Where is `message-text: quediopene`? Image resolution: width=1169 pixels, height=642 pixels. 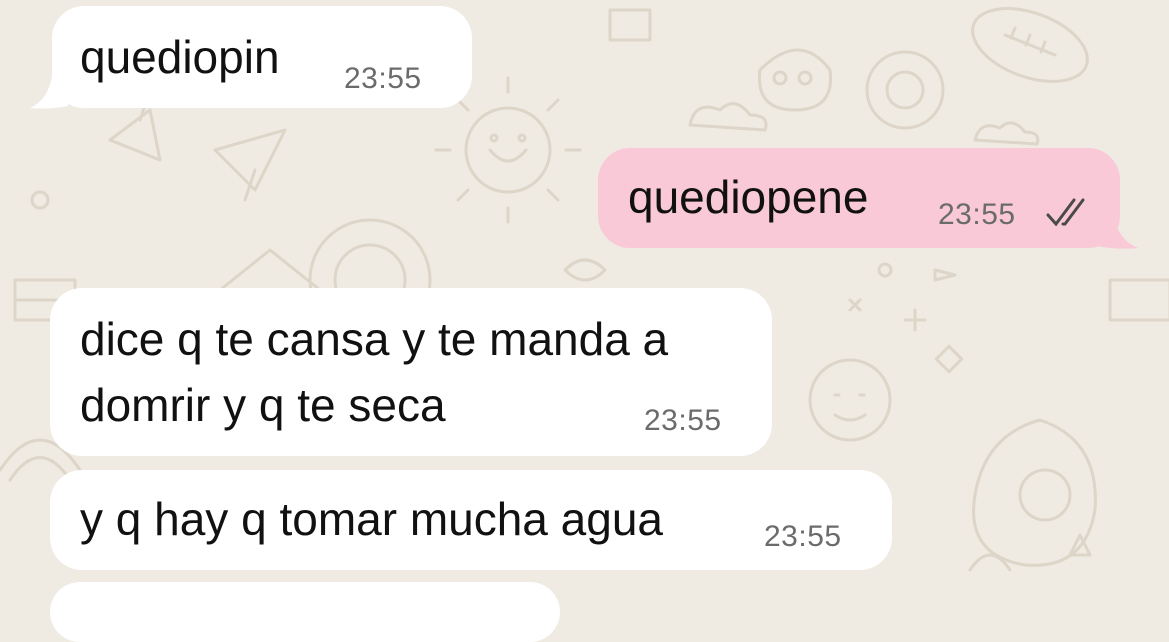
message-text: quediopene is located at coordinates (748, 197).